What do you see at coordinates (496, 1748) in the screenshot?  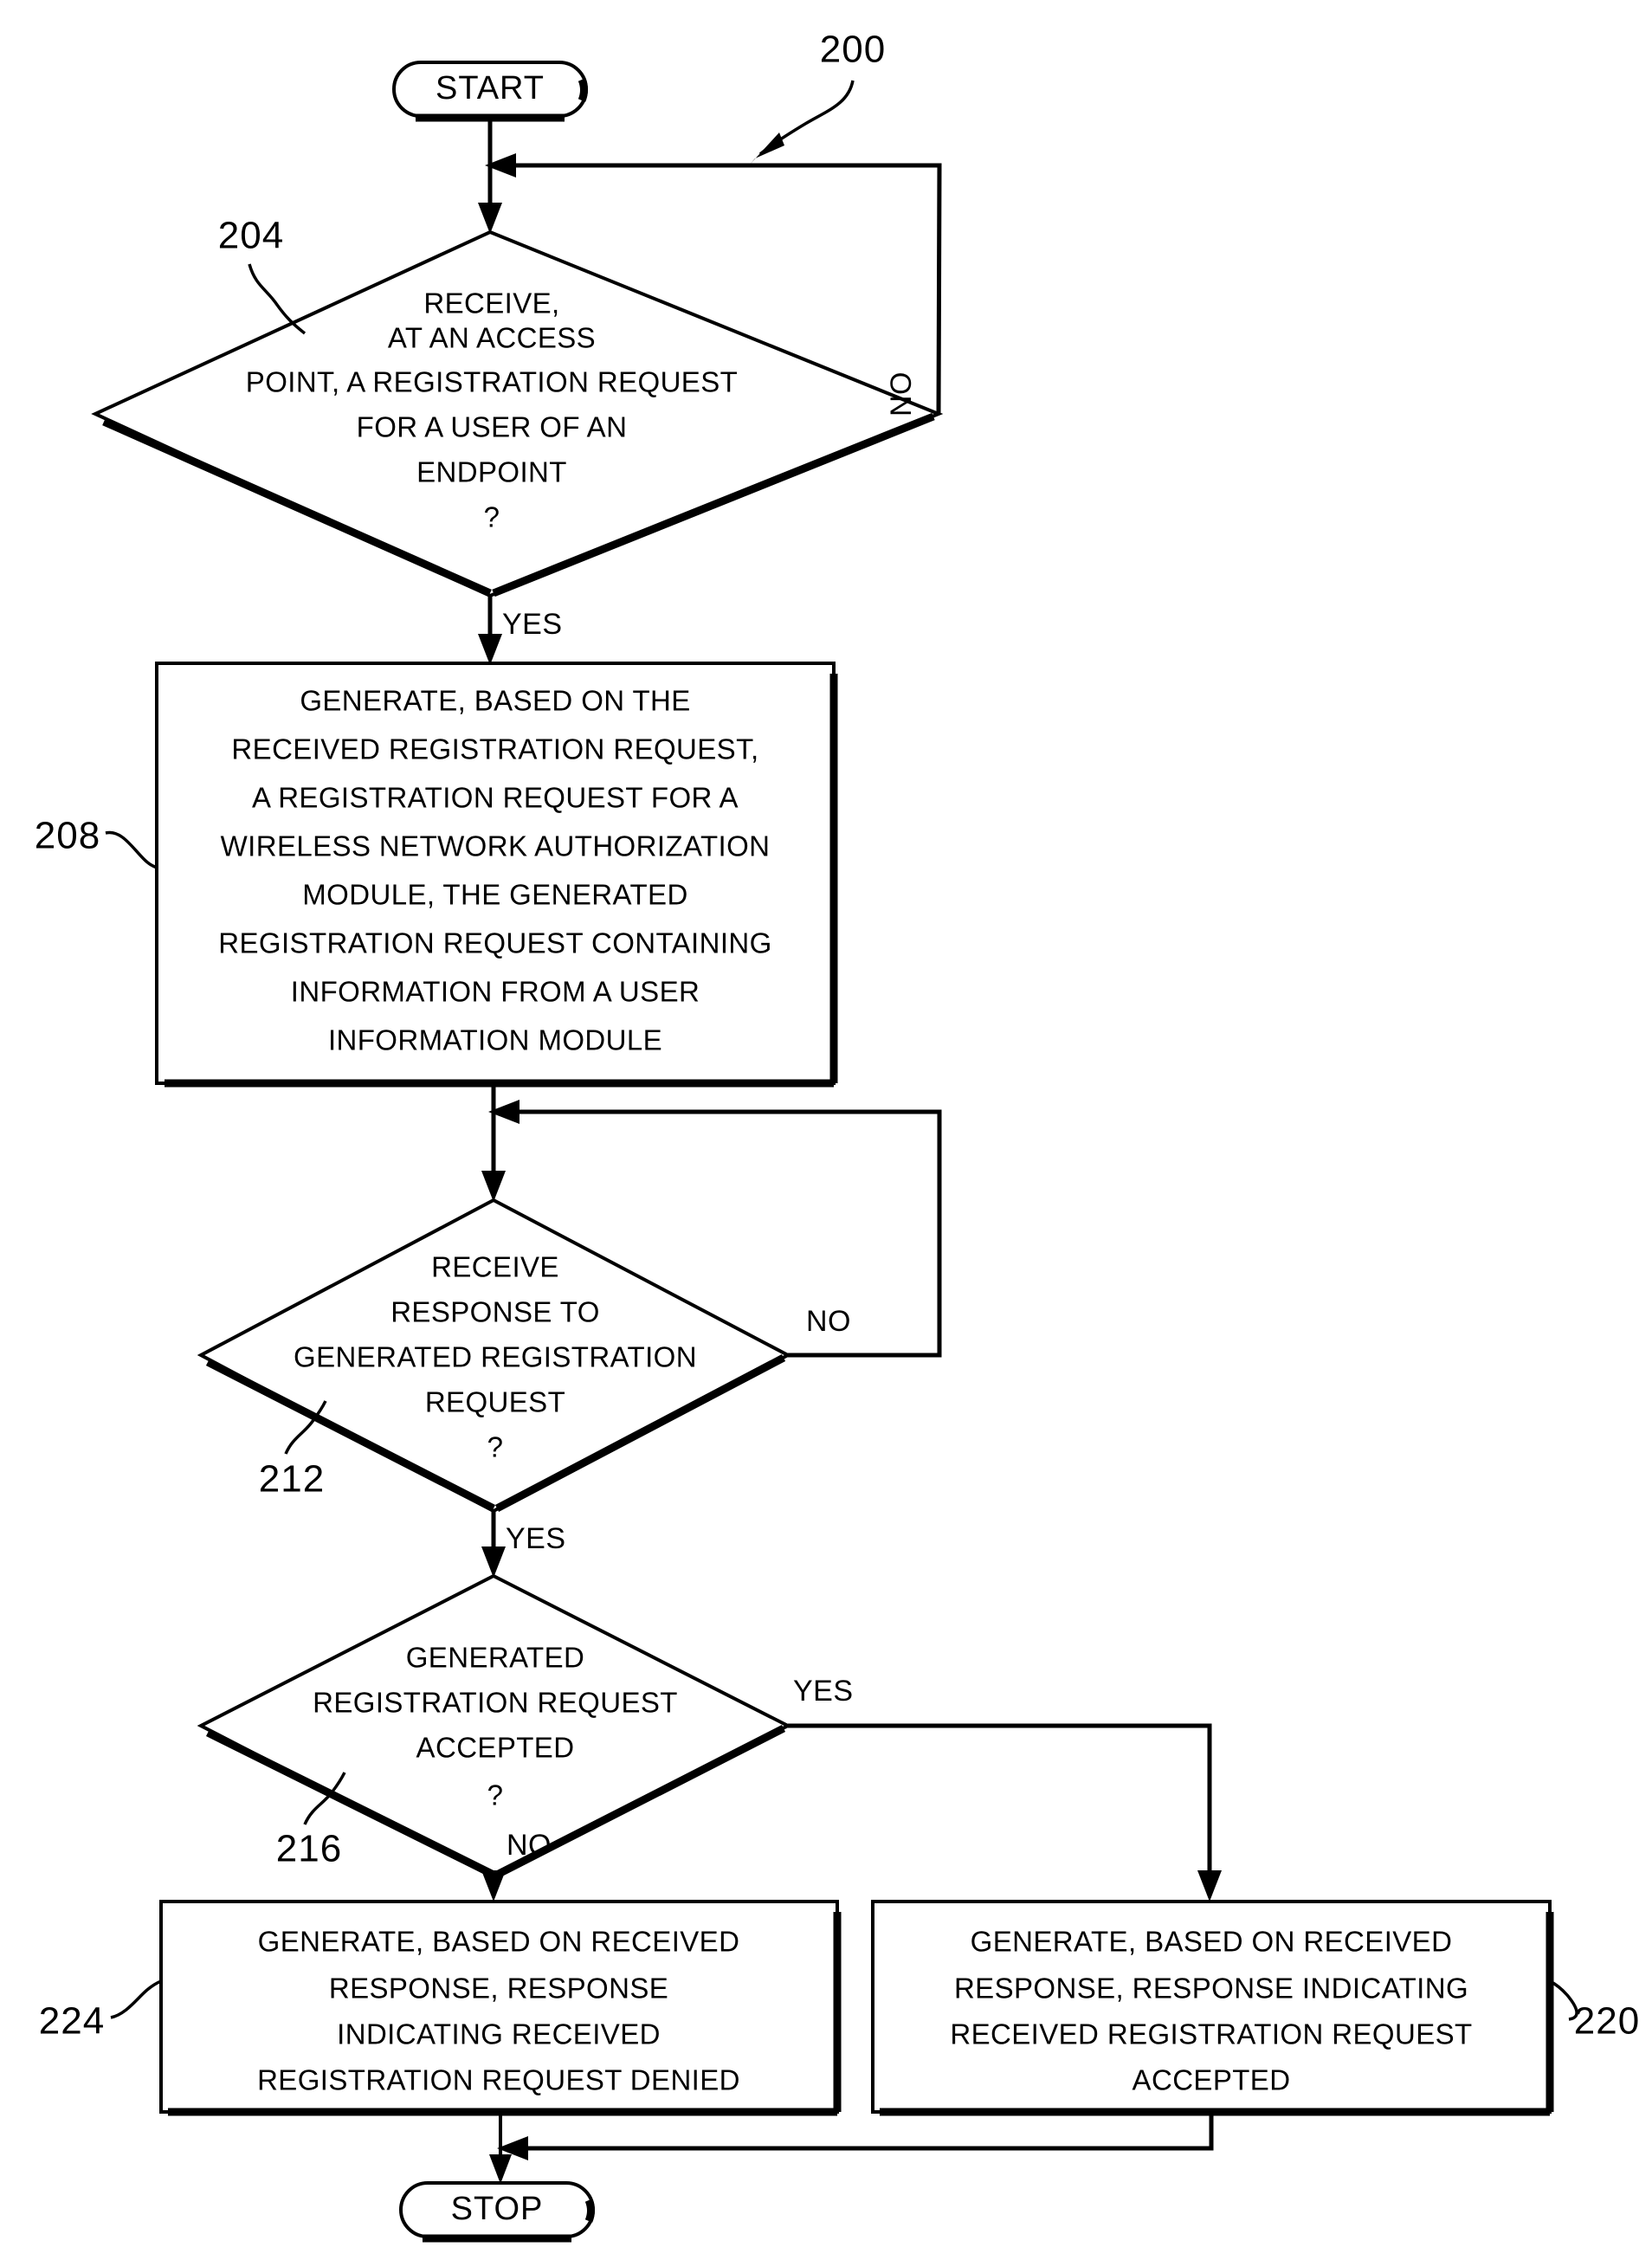 I see `decision-216-line-3: ACCEPTED` at bounding box center [496, 1748].